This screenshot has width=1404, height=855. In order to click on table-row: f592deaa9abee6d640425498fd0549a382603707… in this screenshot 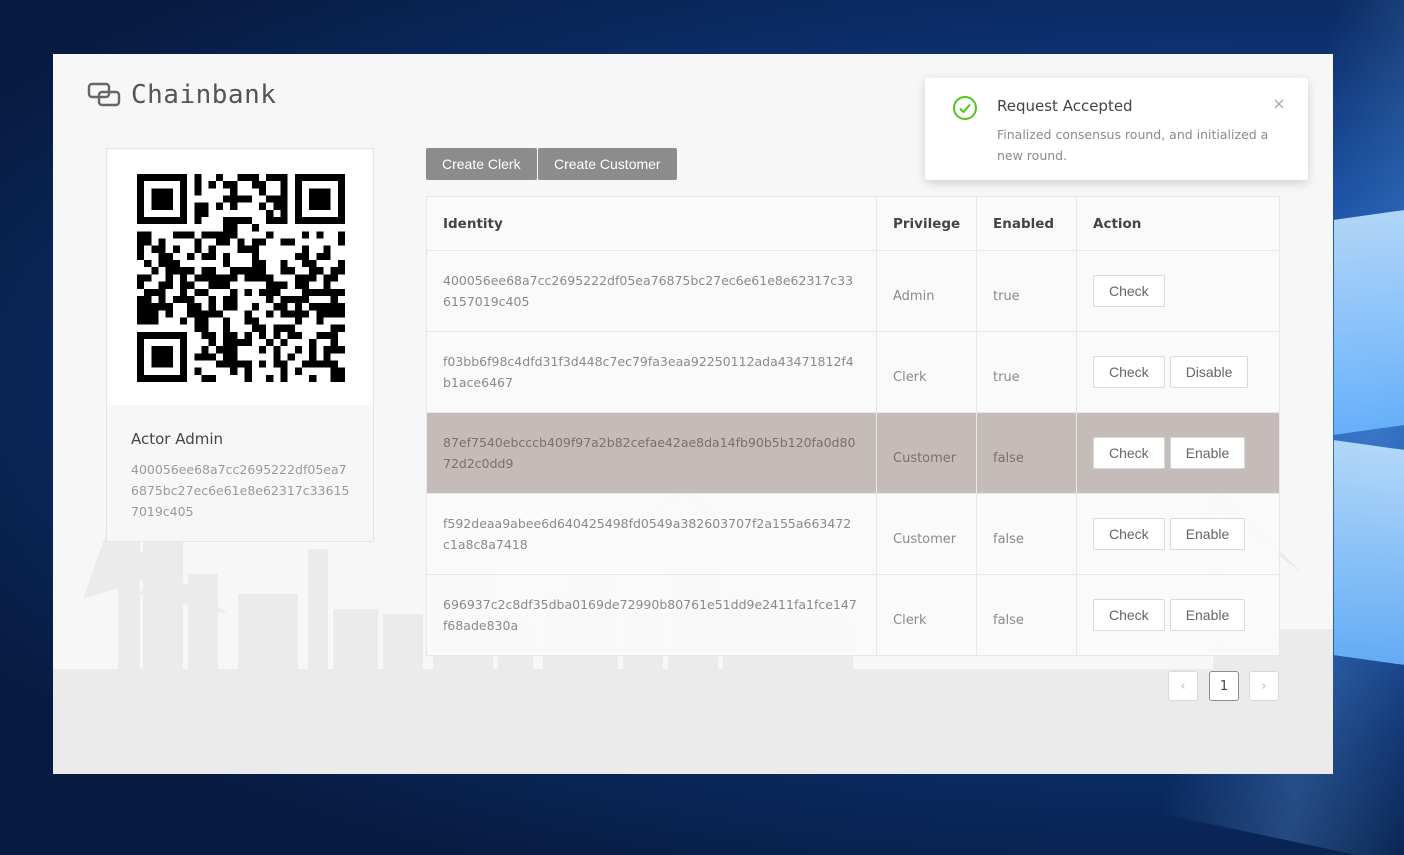, I will do `click(853, 533)`.